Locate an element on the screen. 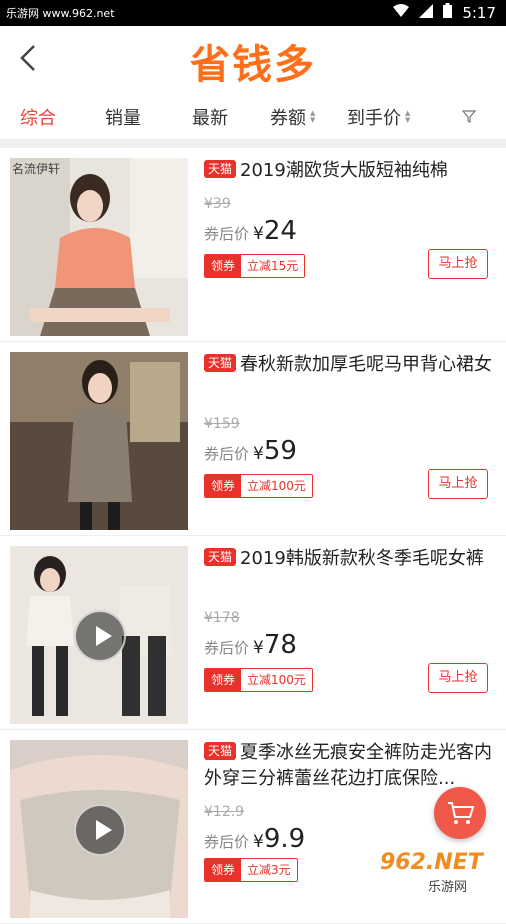 The image size is (506, 924). sort-filter-bar: 综合 销量 最新 券额 ▲ ▼ 到手价 ▲ ▼ is located at coordinates (253, 116).